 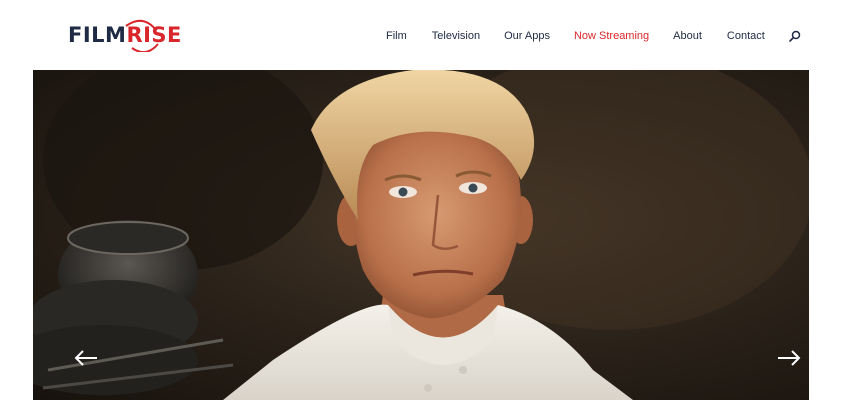 I want to click on nav-item-contact: Contact, so click(x=746, y=36).